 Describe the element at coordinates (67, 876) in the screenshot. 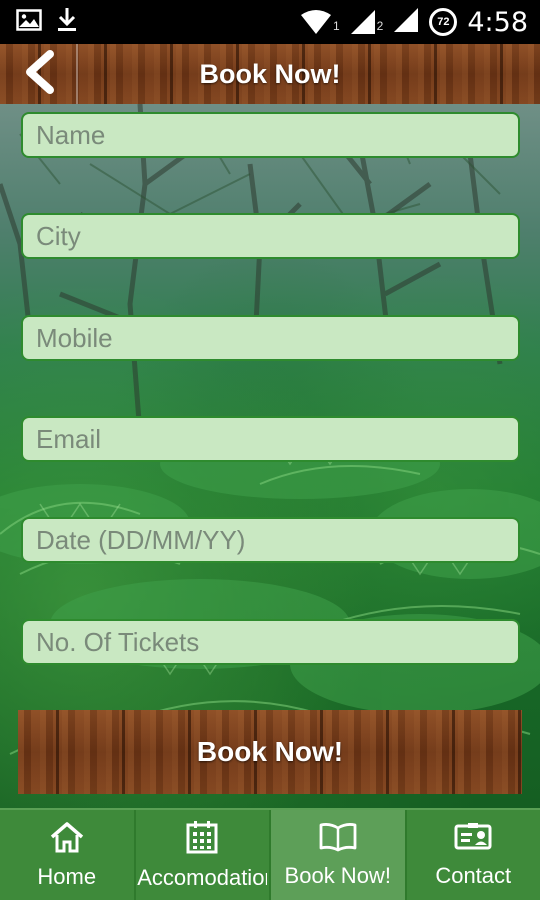

I see `nav-label-home: Home` at that location.